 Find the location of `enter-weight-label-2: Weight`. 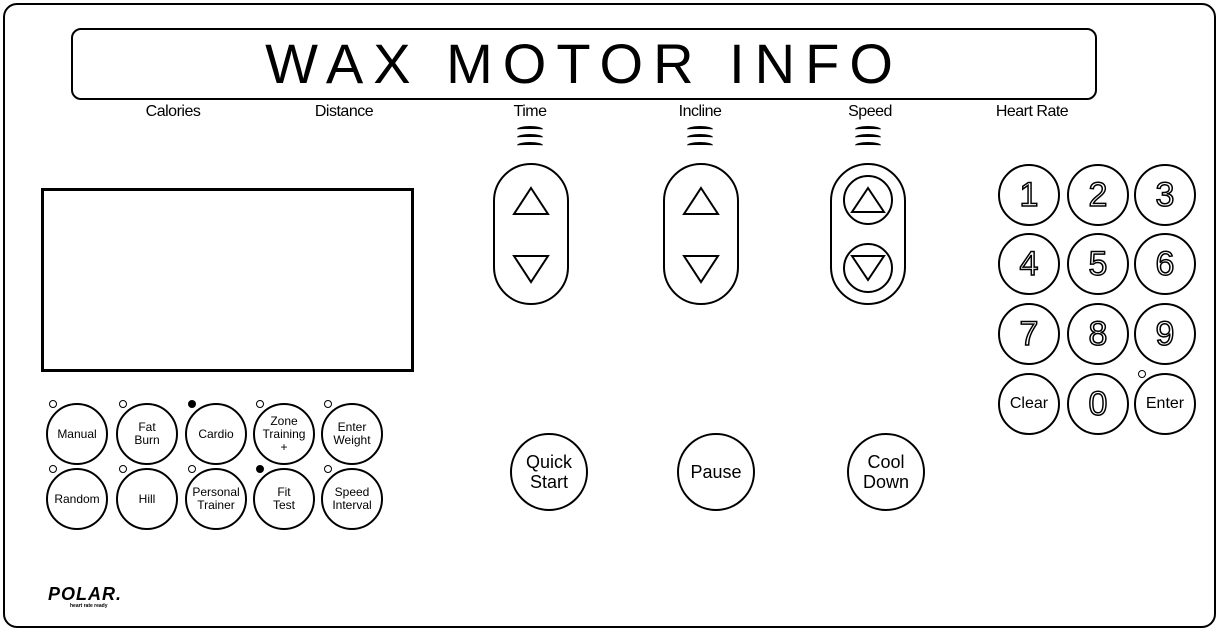

enter-weight-label-2: Weight is located at coordinates (352, 440).